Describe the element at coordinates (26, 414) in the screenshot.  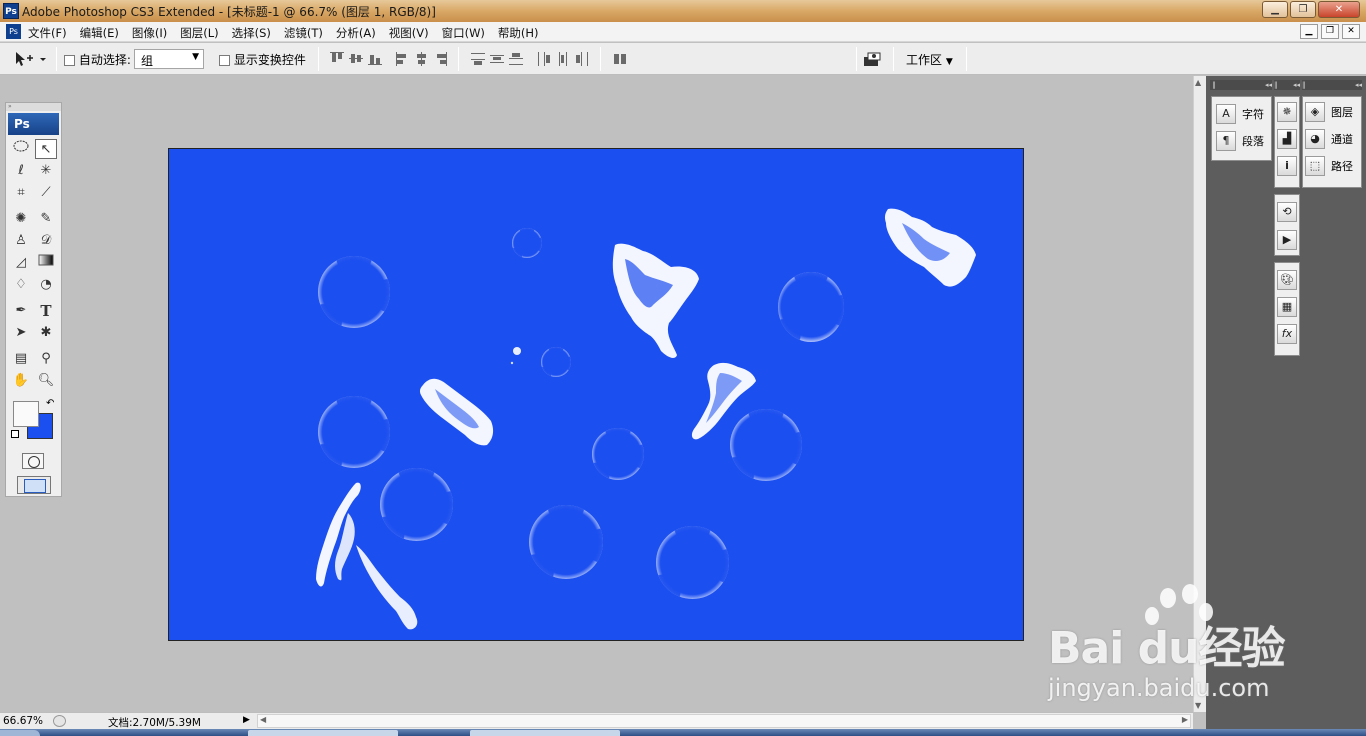
I see `foreground-color-swatch` at that location.